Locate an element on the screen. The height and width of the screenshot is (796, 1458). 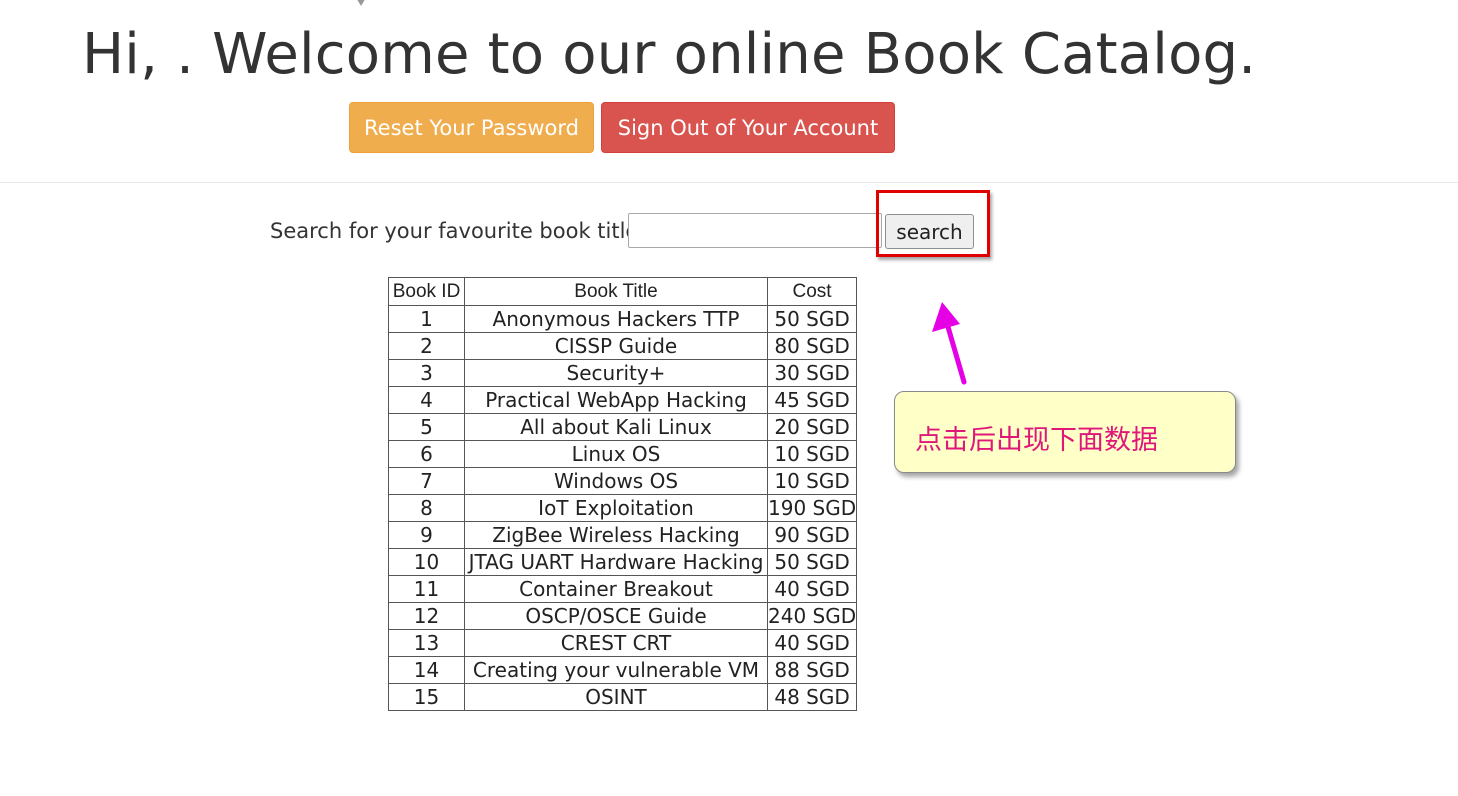
column-header-book-id: Book ID is located at coordinates (426, 291).